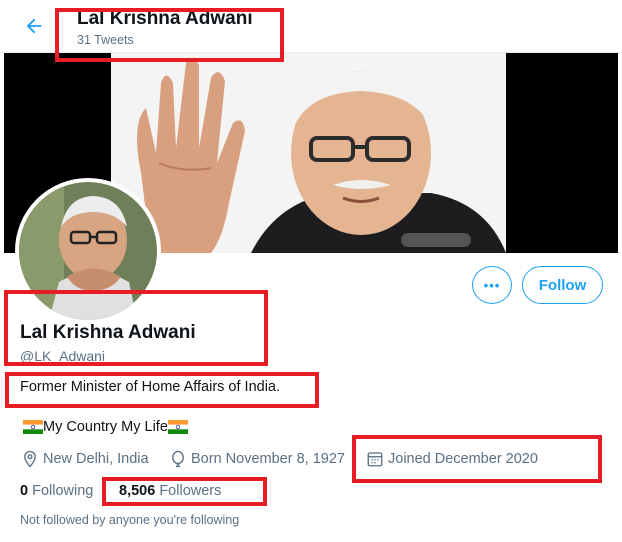 The height and width of the screenshot is (542, 622). I want to click on back-arrow-icon, so click(34, 26).